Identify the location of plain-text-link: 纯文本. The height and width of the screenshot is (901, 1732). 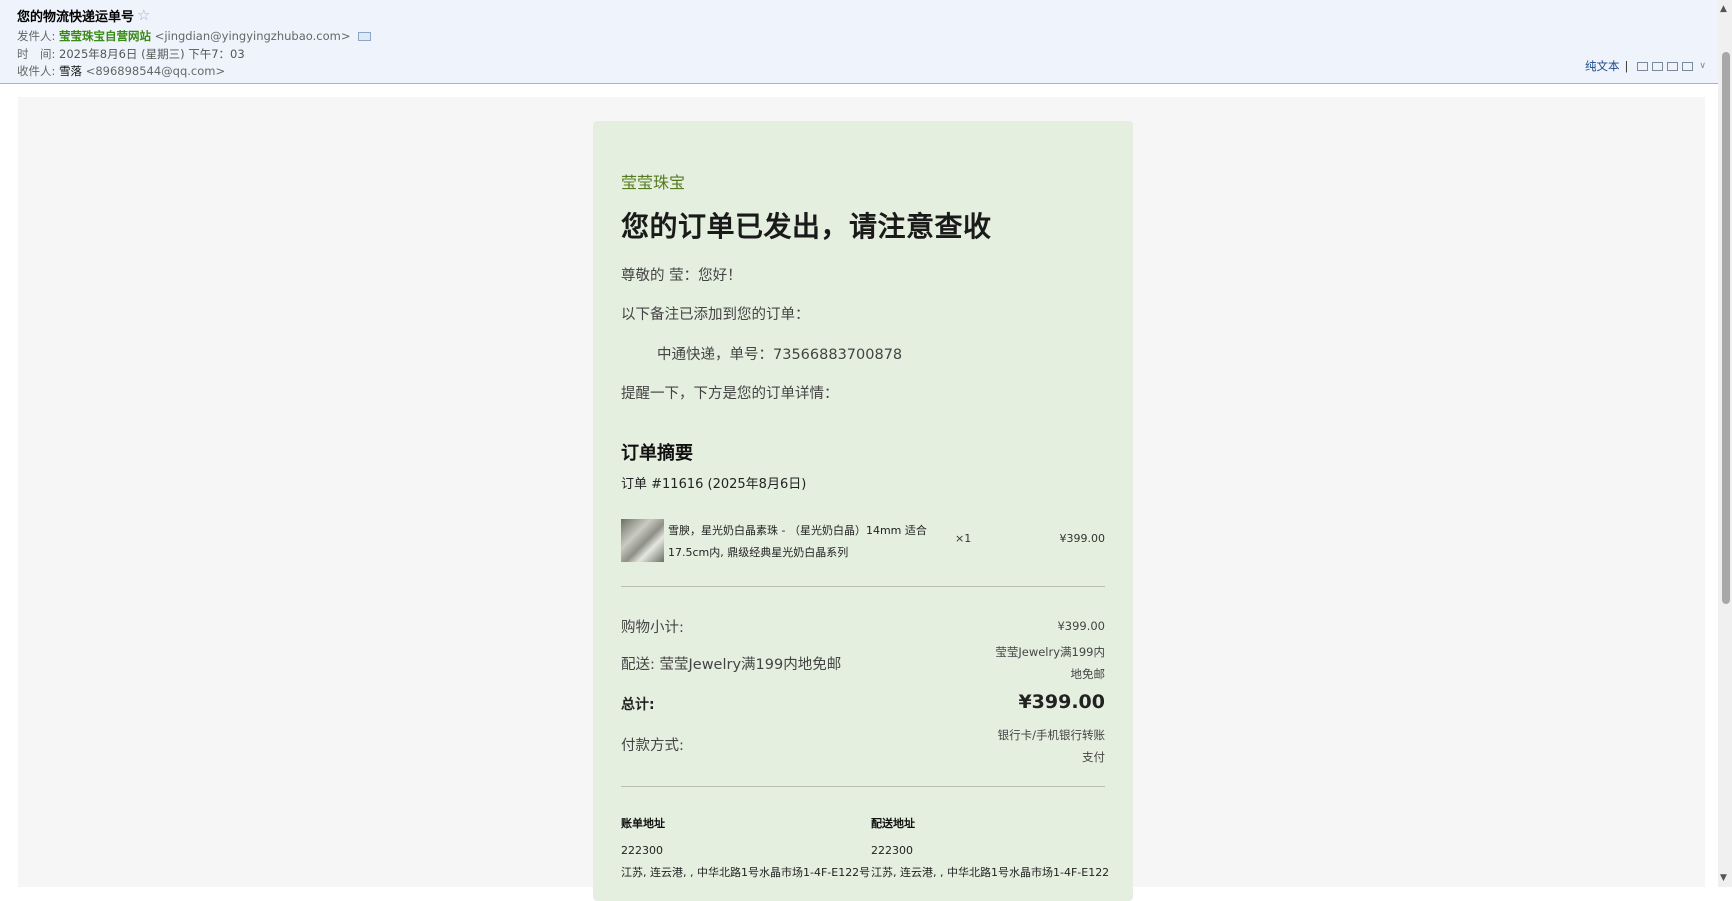
(1602, 66).